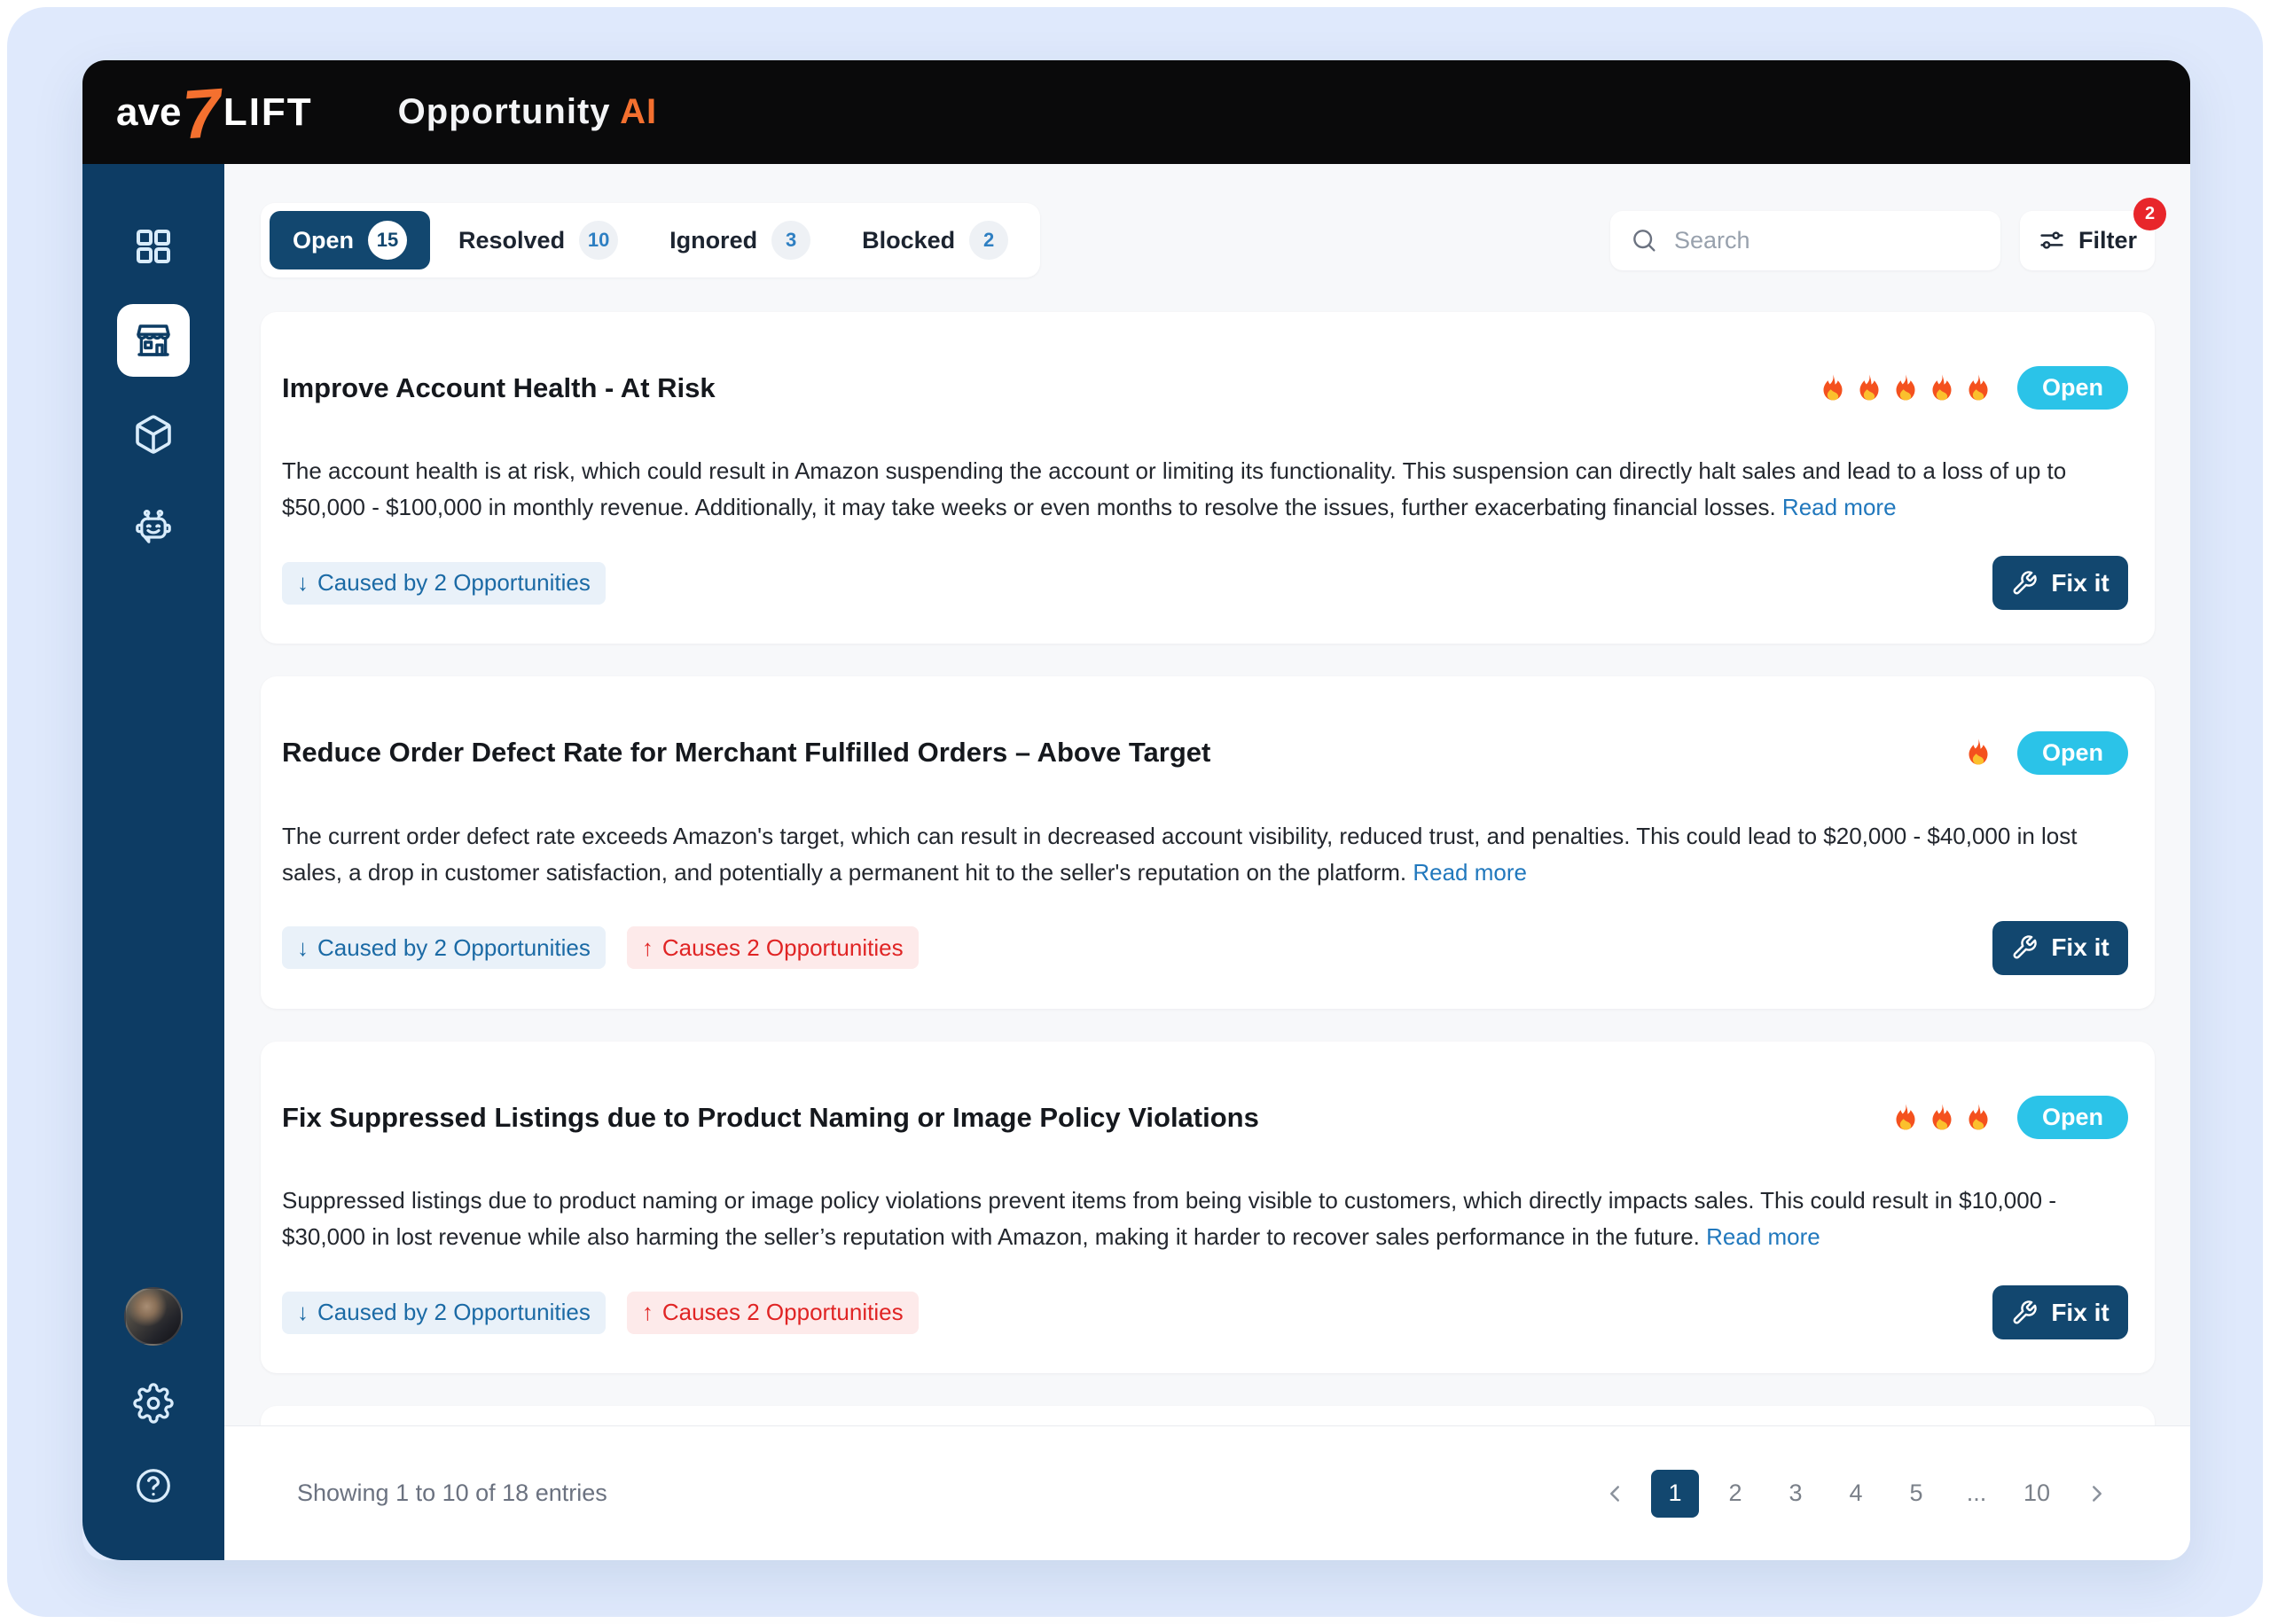  What do you see at coordinates (538, 240) in the screenshot?
I see `tab-resolved: Resolved 10` at bounding box center [538, 240].